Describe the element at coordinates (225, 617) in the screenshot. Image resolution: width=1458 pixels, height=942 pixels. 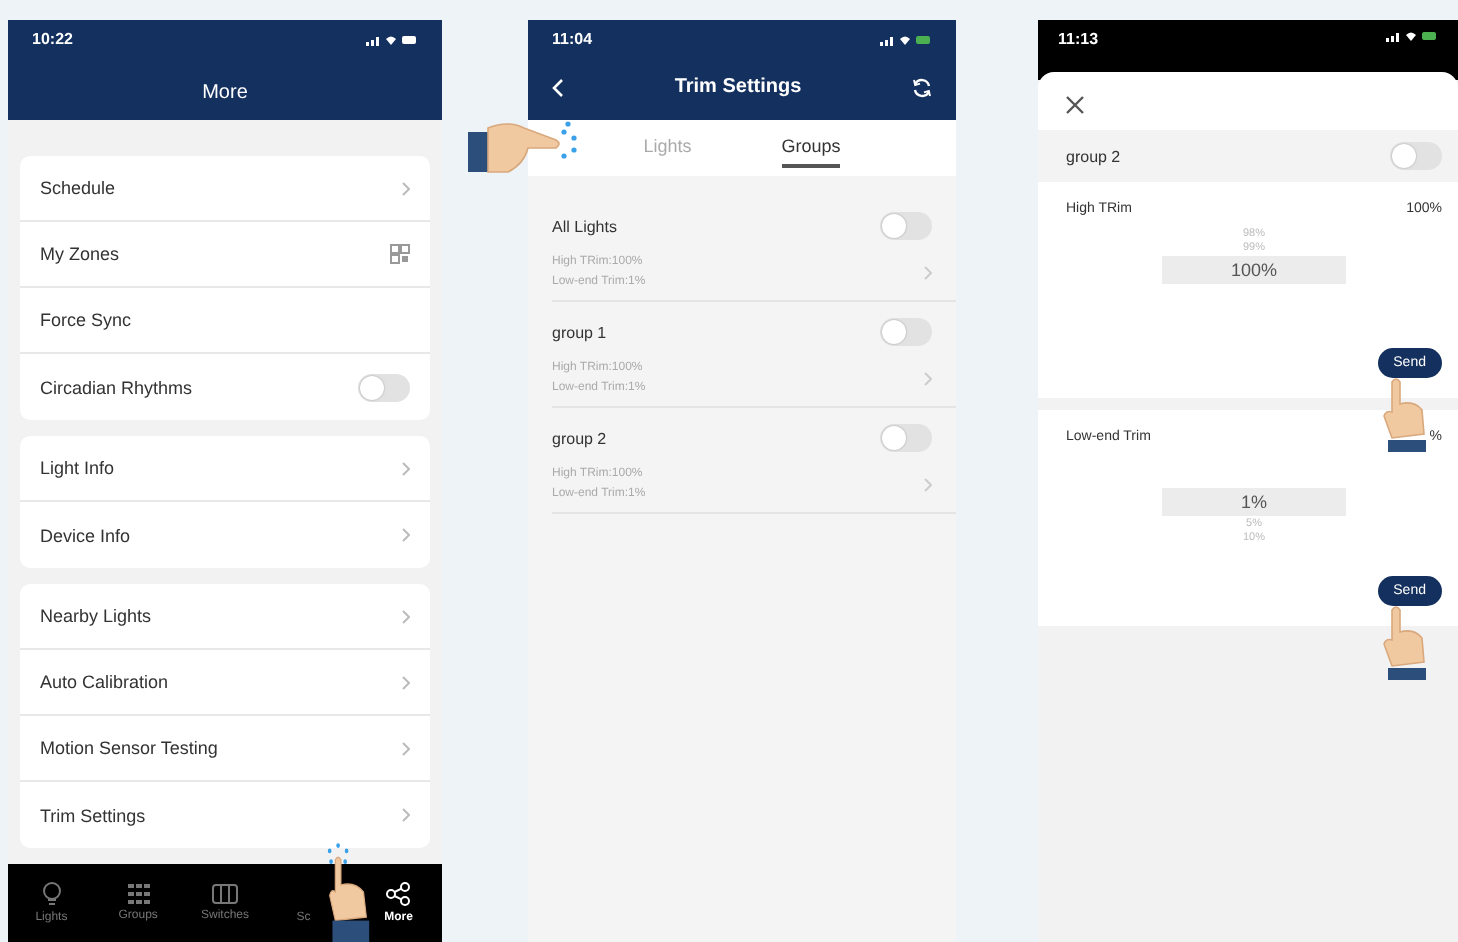
I see `menu-row: Nearby Lights` at that location.